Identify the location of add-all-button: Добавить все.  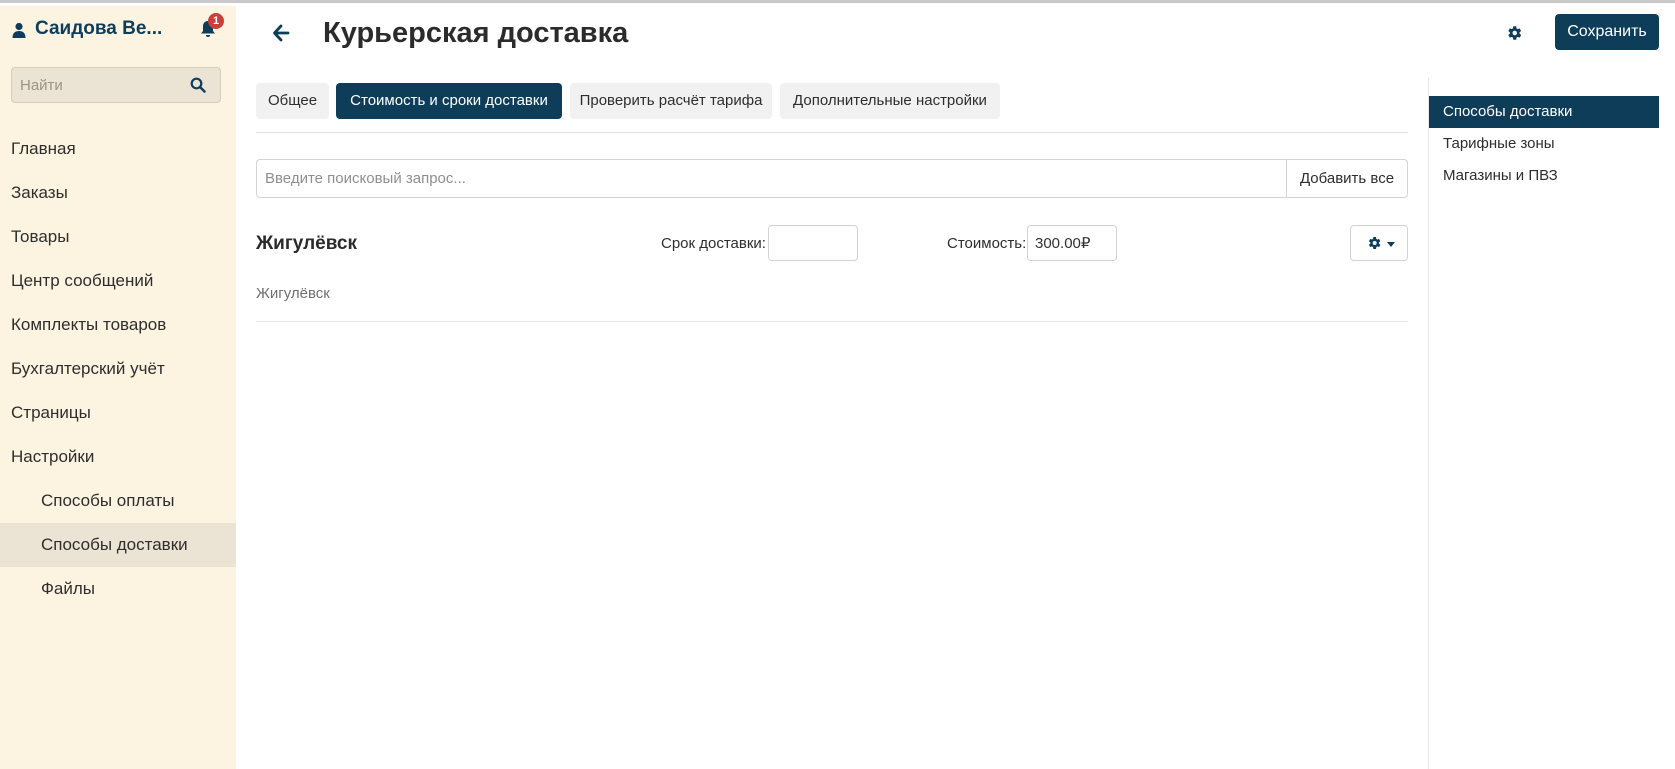
(1347, 178).